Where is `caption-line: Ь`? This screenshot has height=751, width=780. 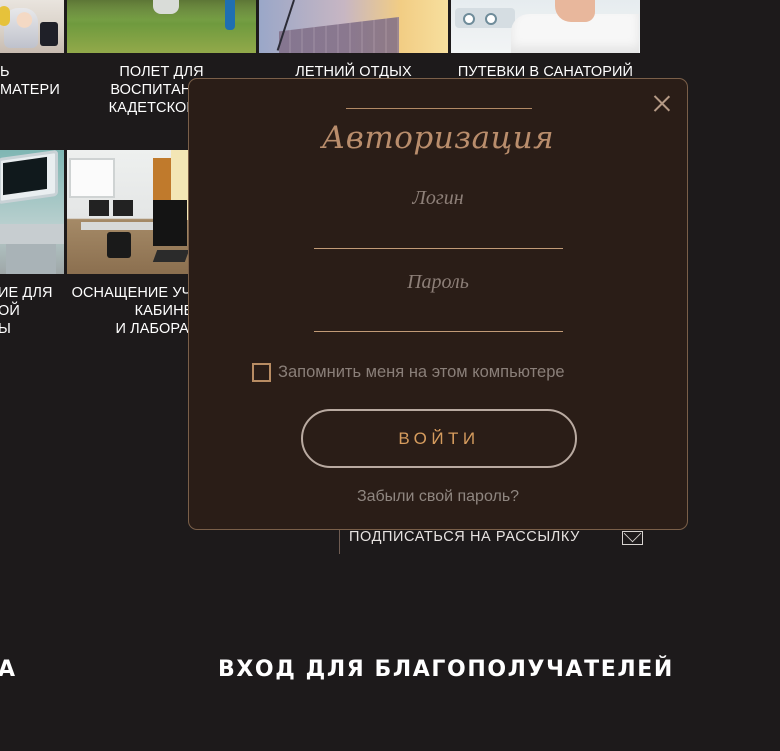 caption-line: Ь is located at coordinates (5, 72).